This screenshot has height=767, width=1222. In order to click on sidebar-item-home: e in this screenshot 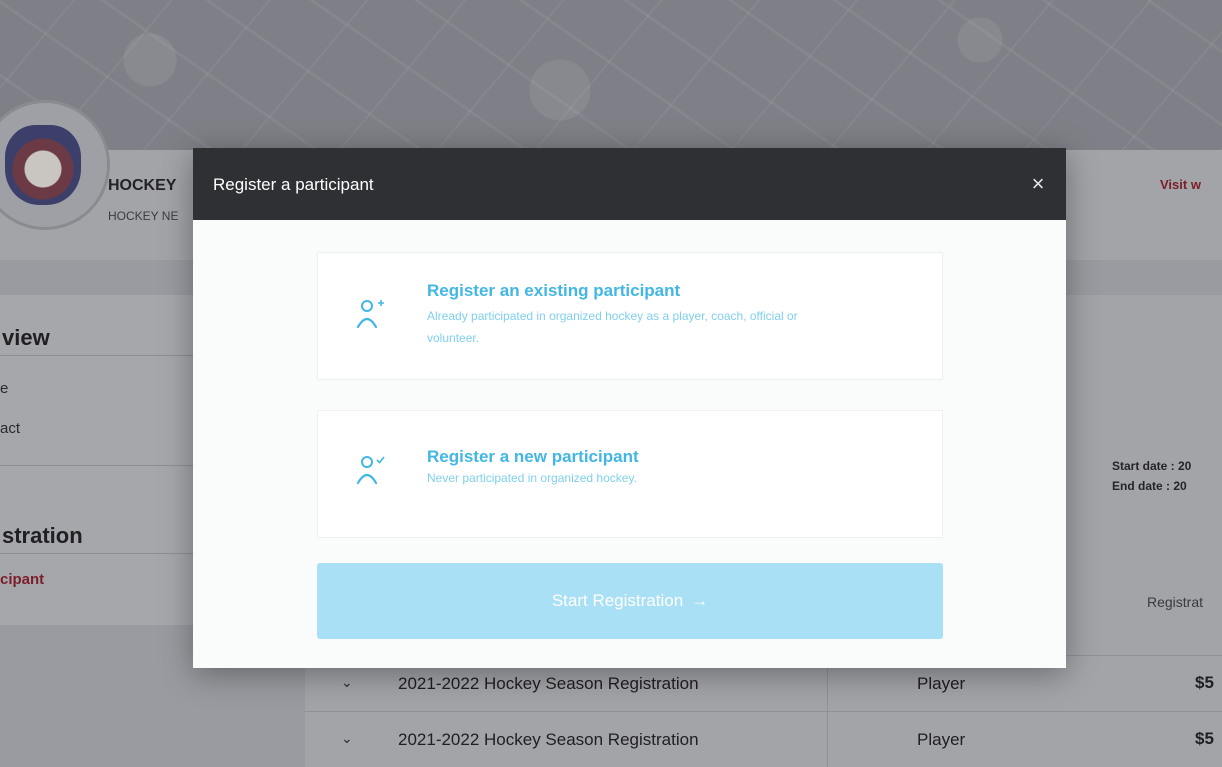, I will do `click(4, 388)`.